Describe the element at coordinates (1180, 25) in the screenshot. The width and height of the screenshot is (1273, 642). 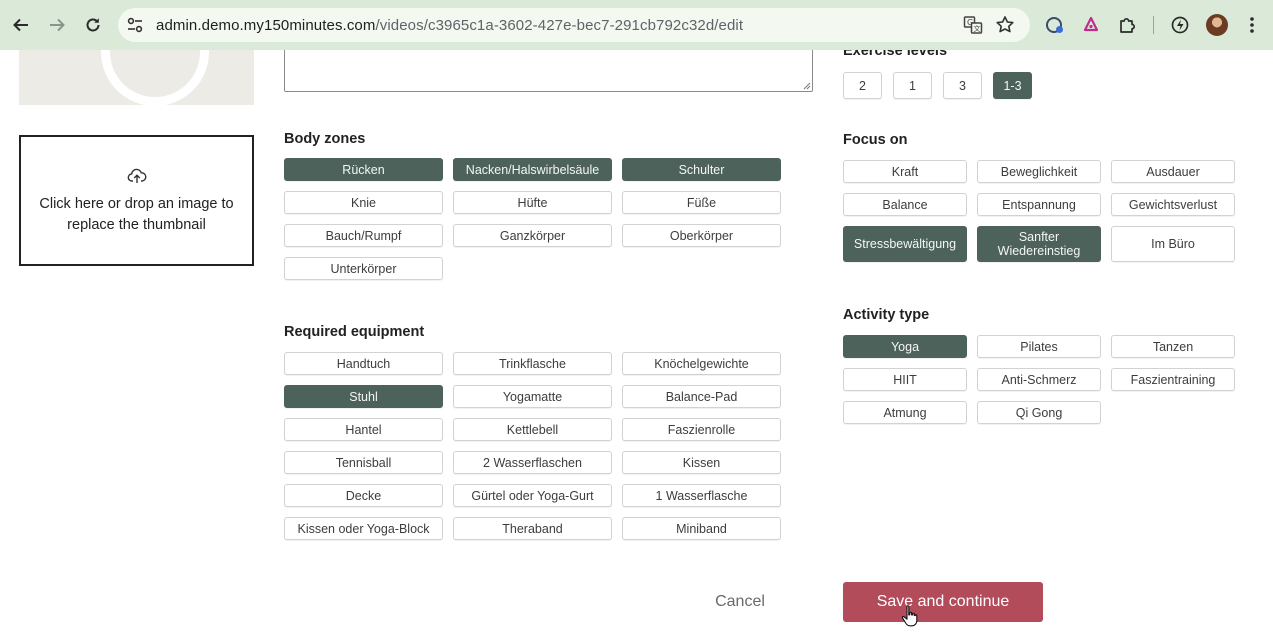
I see `performance-icon` at that location.